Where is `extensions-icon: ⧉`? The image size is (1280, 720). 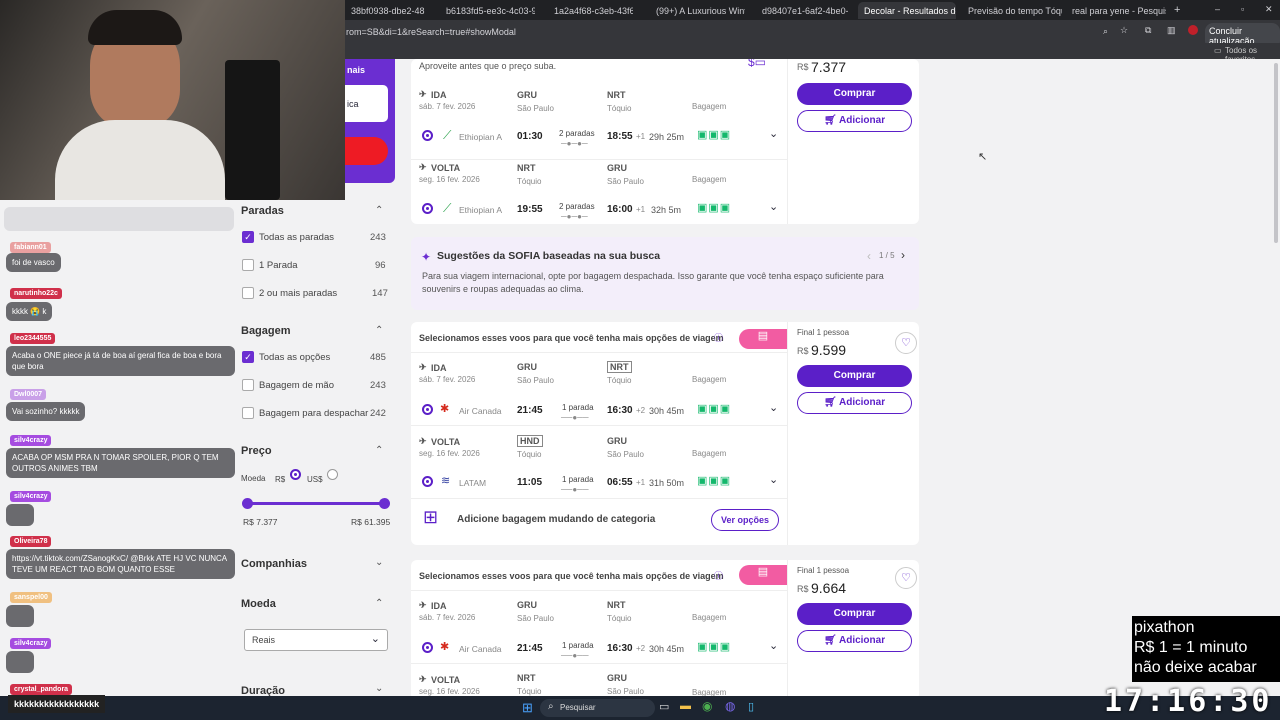 extensions-icon: ⧉ is located at coordinates (1148, 30).